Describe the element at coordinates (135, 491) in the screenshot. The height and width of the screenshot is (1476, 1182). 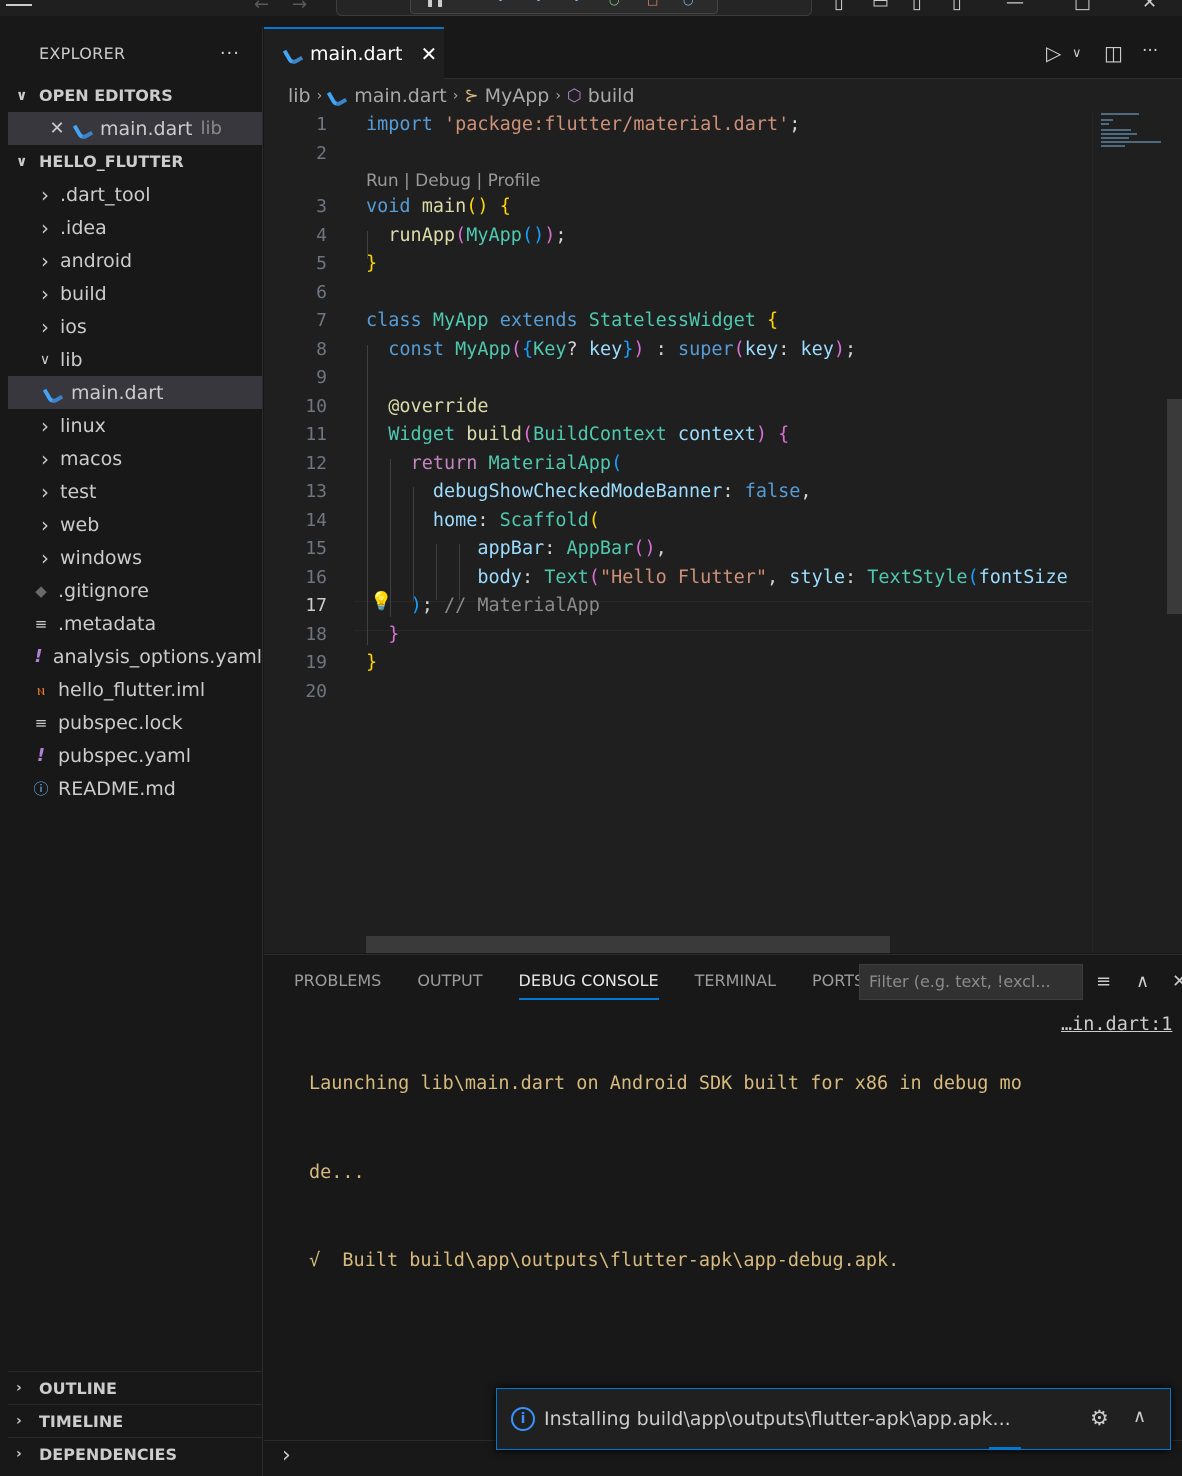
I see `file-tree-item: › test` at that location.